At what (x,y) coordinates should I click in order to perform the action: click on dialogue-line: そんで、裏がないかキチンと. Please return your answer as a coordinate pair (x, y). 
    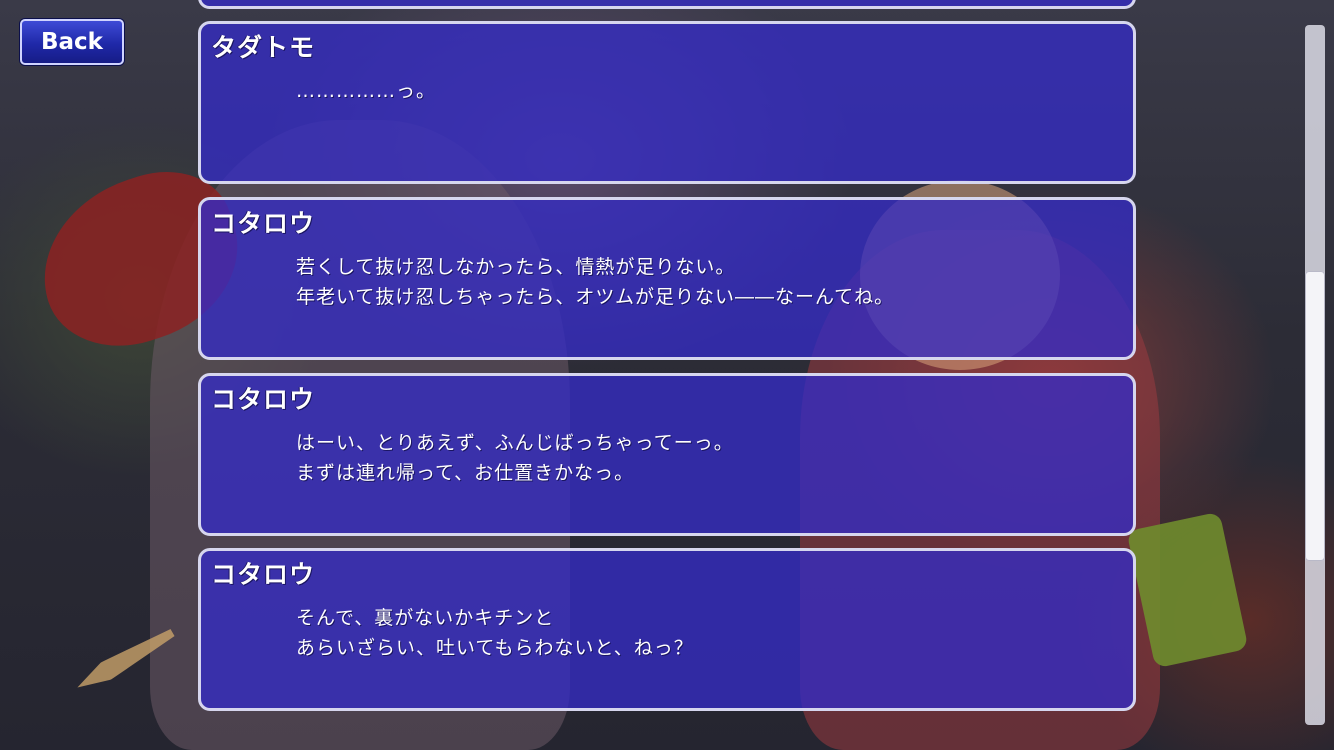
    Looking at the image, I should click on (425, 618).